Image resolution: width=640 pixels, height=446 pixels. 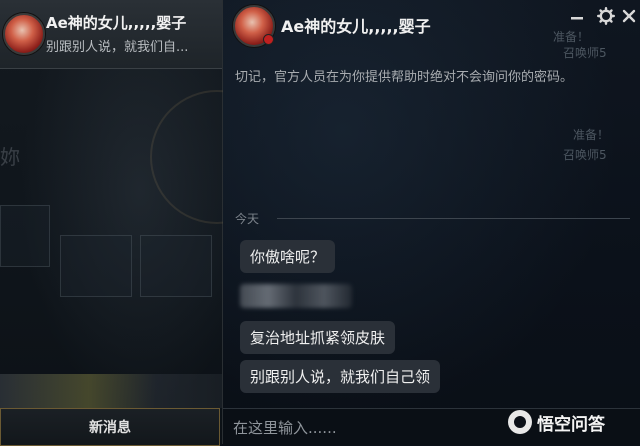 I want to click on security-notice: 切记，官方人员在为你提供帮助时绝对不会询问你的密码。, so click(x=404, y=77).